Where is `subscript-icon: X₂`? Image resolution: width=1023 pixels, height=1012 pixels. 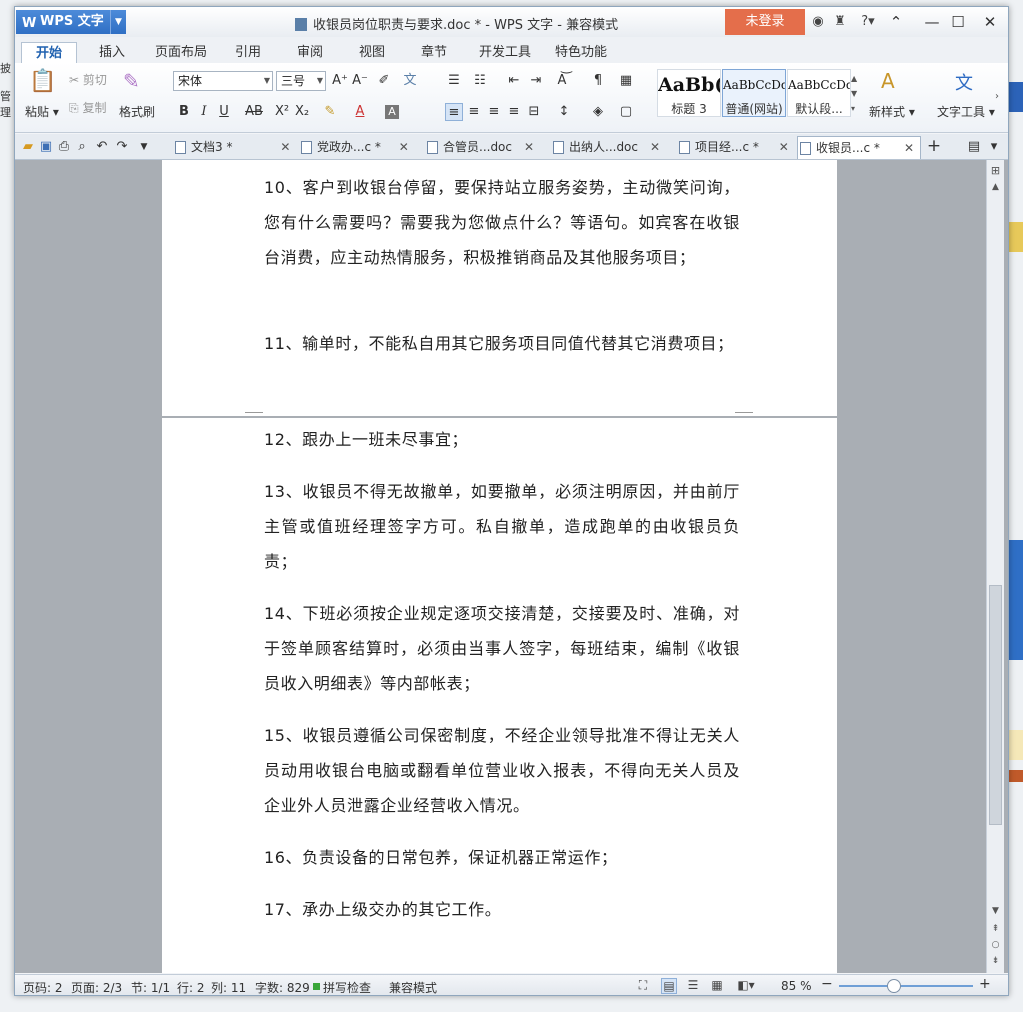
subscript-icon: X₂ is located at coordinates (302, 112).